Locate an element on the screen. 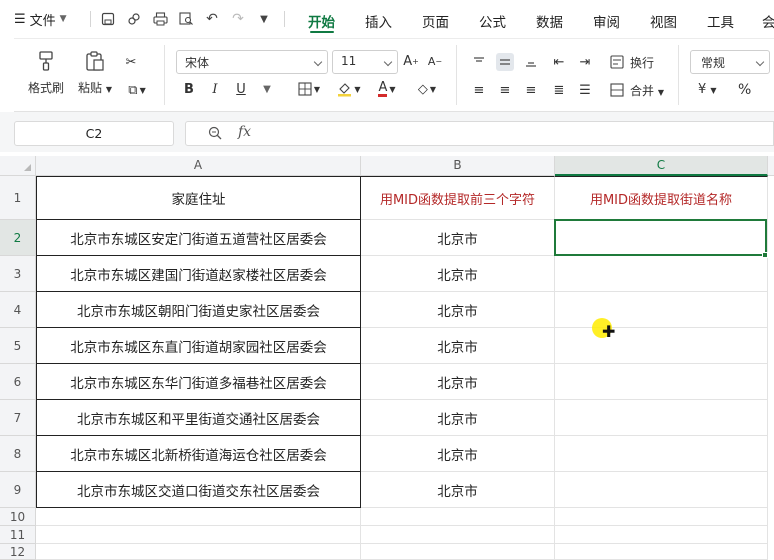 Image resolution: width=774 pixels, height=560 pixels. justify-icon: ≣ is located at coordinates (559, 90).